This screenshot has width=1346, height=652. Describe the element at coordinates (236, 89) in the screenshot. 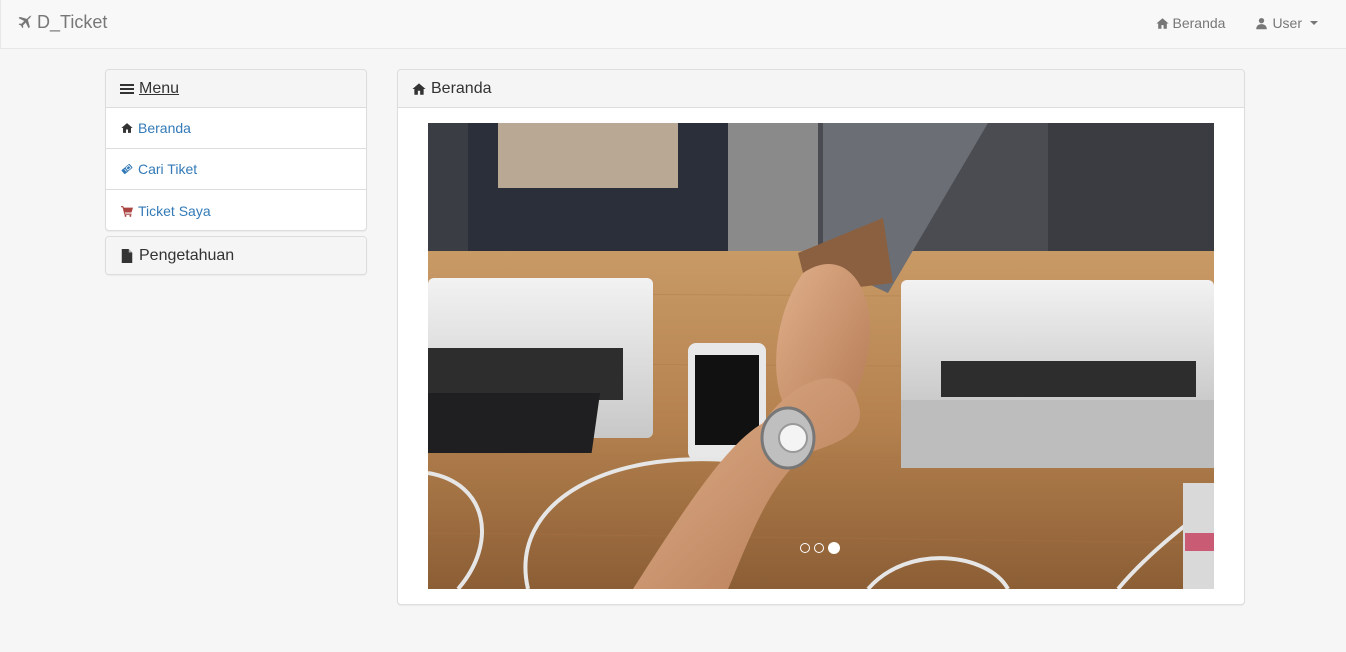

I see `menu-panel-heading: Menu` at that location.